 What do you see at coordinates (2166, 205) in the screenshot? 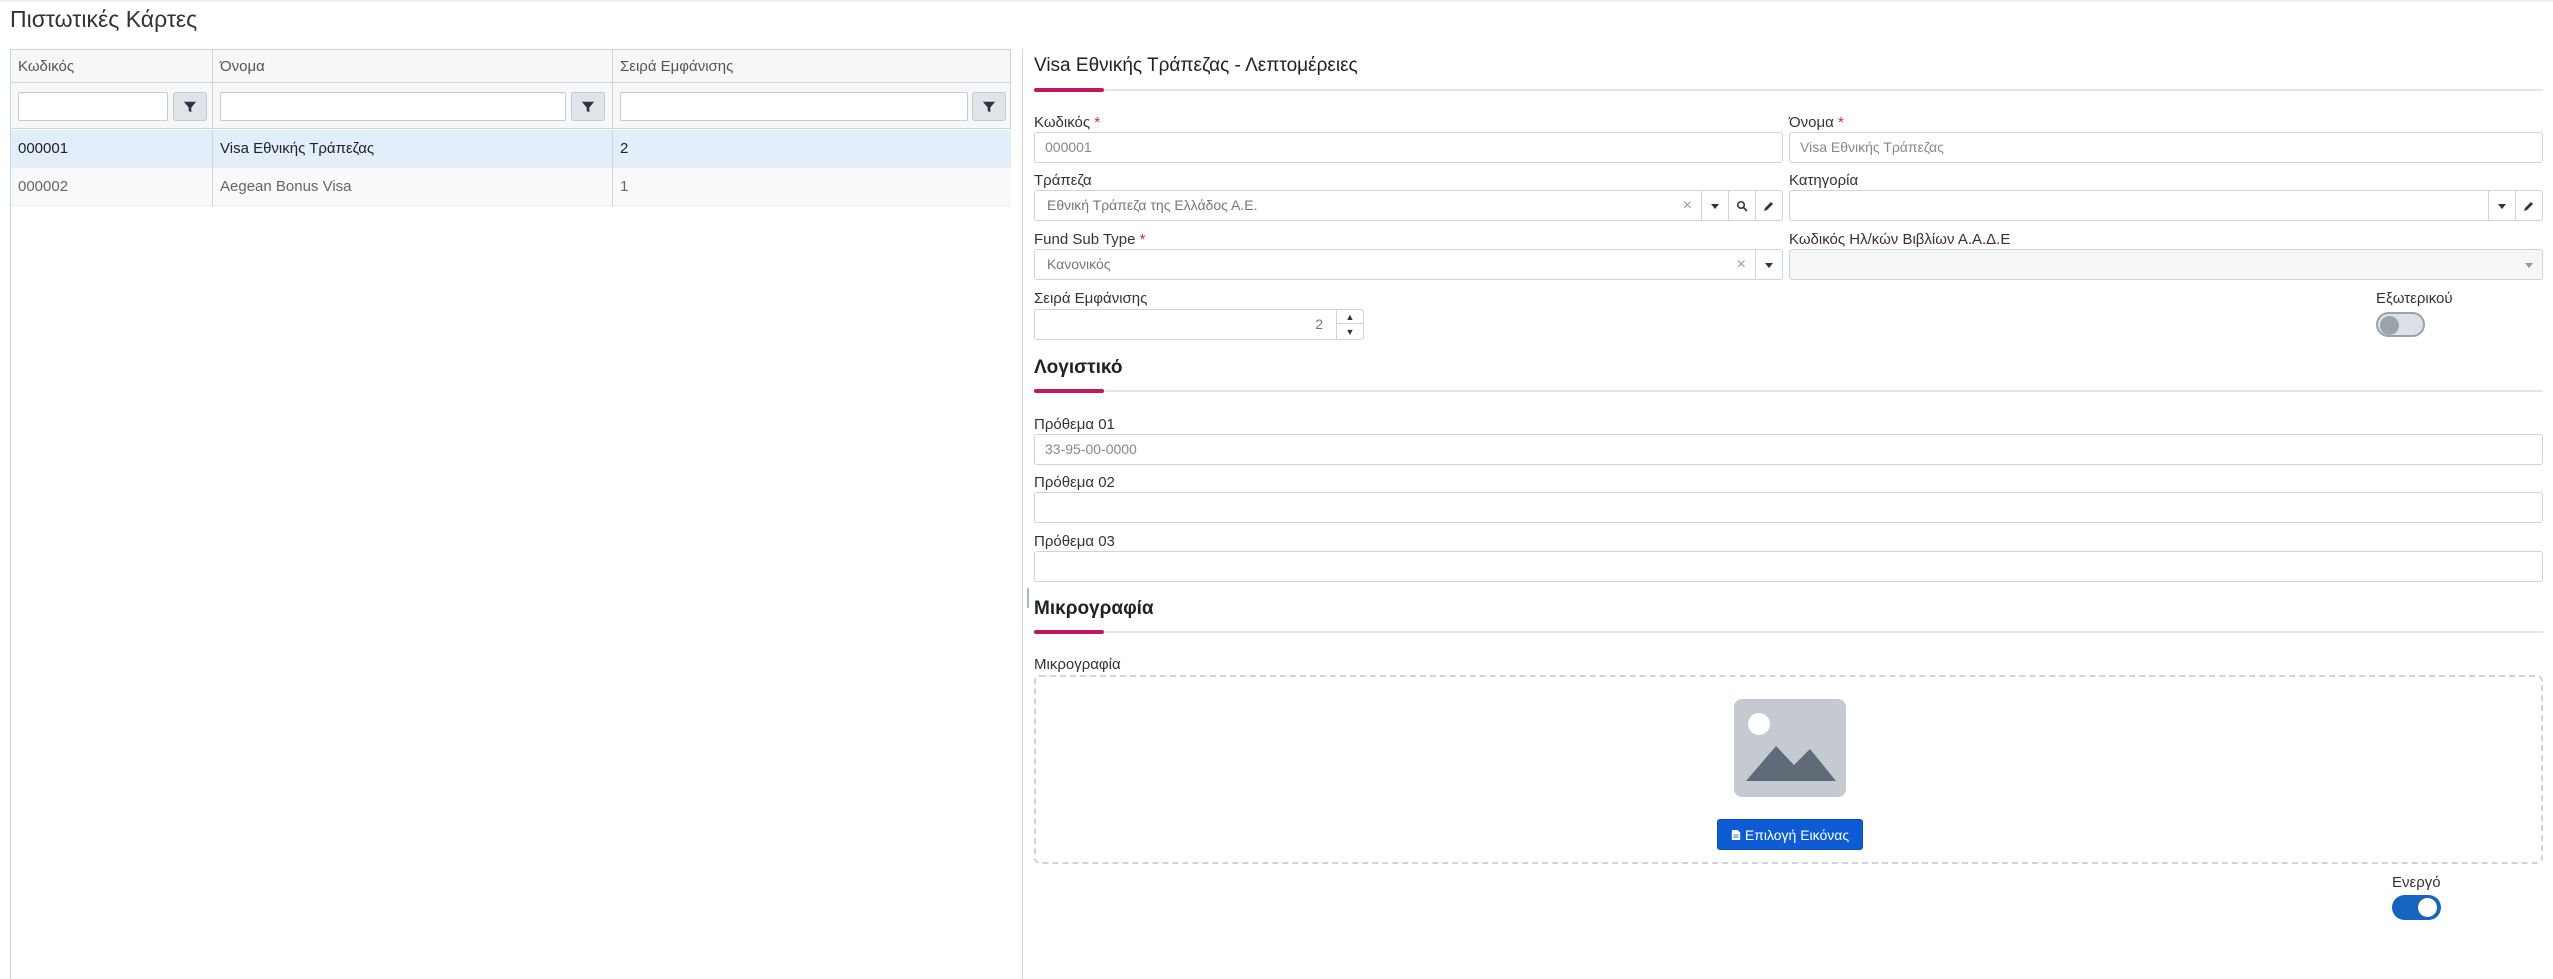
I see `category-combo` at bounding box center [2166, 205].